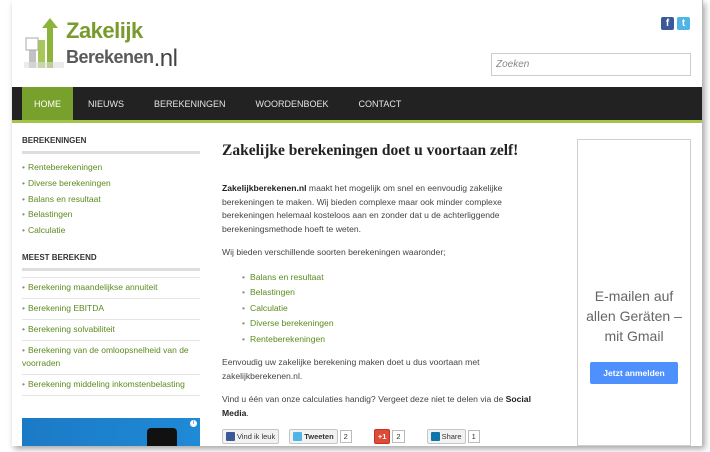 The width and height of the screenshot is (710, 452). What do you see at coordinates (287, 339) in the screenshot?
I see `list-item-label: Renteberekeningen` at bounding box center [287, 339].